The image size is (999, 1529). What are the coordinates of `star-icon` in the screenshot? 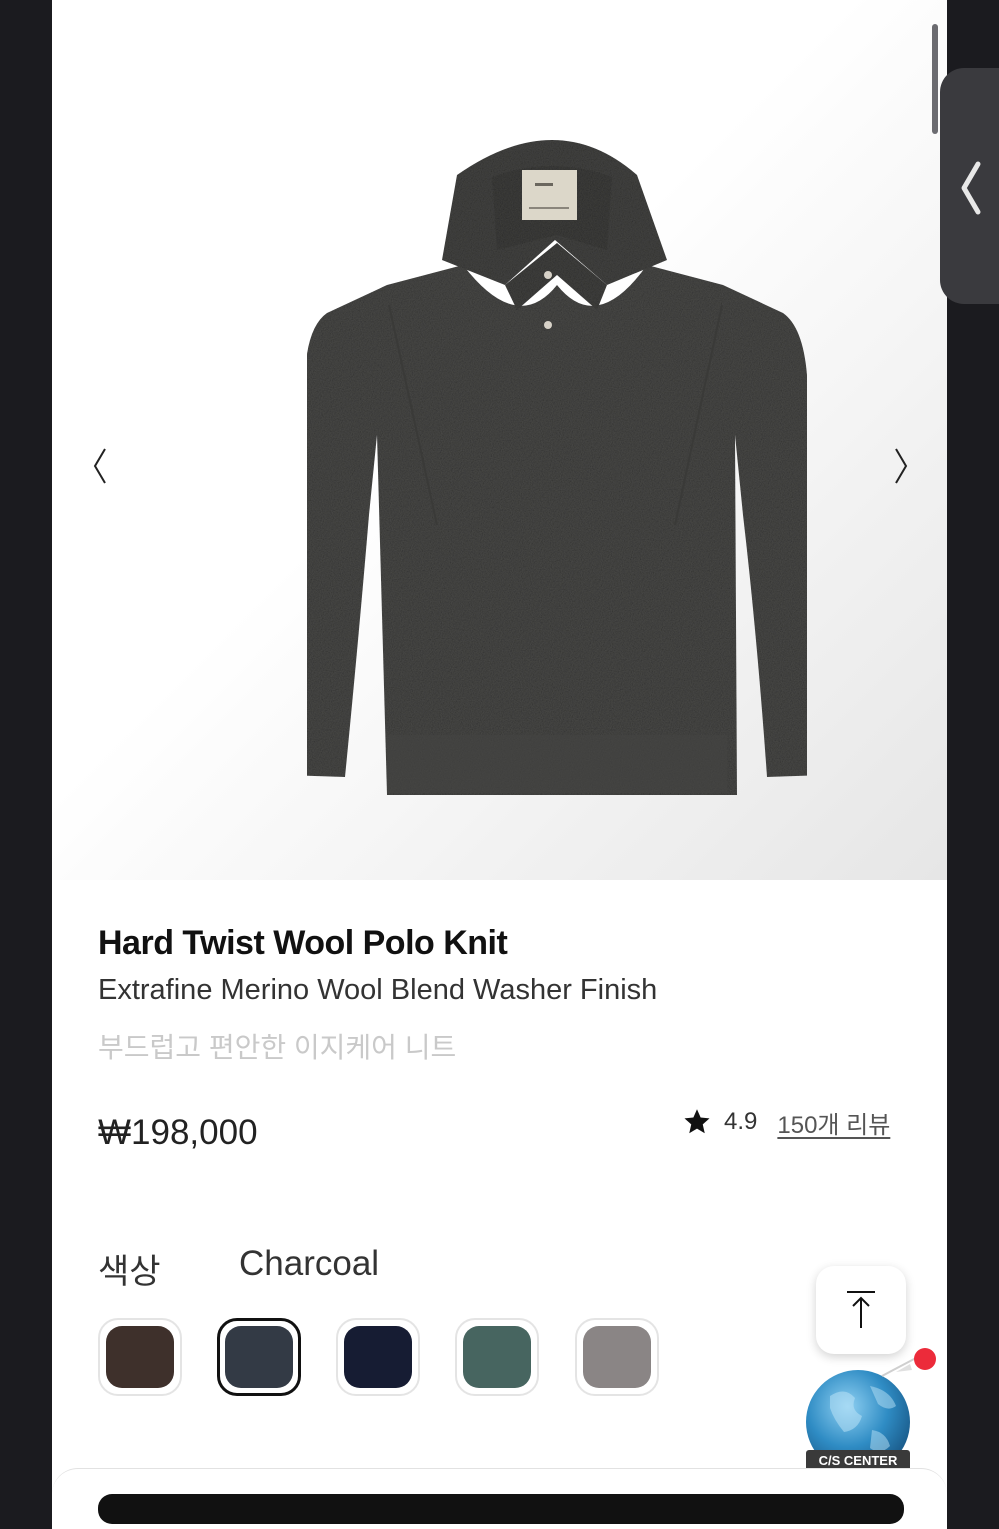 It's located at (697, 1121).